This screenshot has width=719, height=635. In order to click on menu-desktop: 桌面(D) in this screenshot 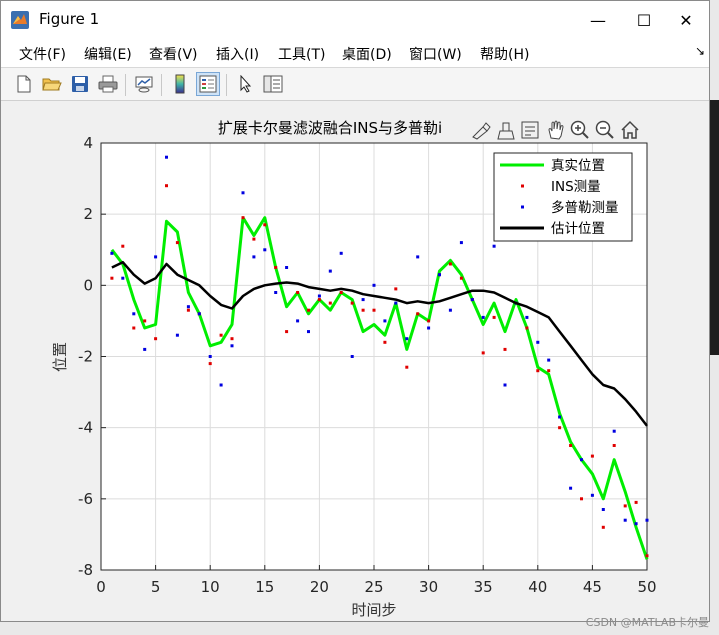, I will do `click(367, 54)`.